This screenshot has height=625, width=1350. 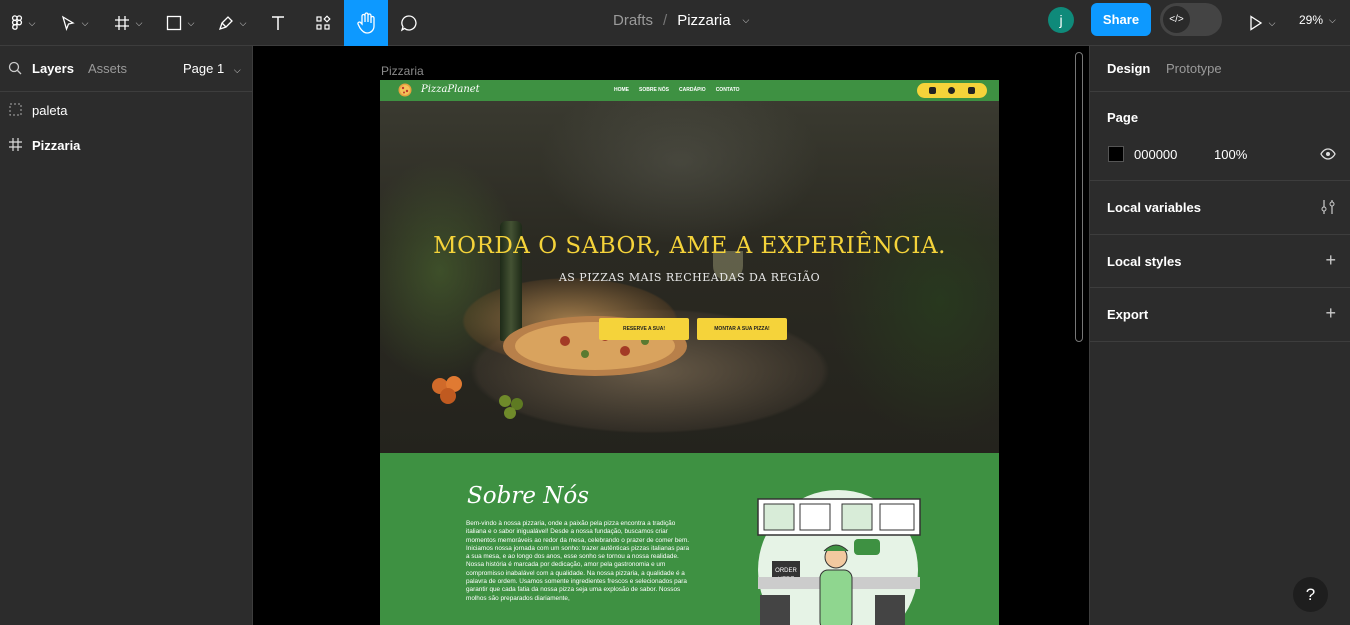 I want to click on zoom-value: 29%, so click(x=1311, y=20).